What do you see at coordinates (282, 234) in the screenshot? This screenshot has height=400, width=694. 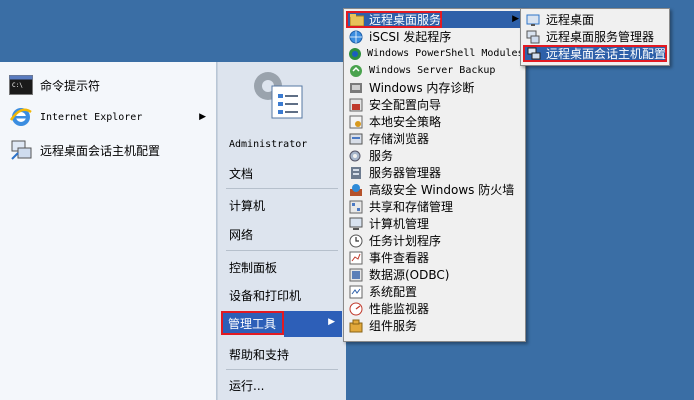 I see `network-link: 网络` at bounding box center [282, 234].